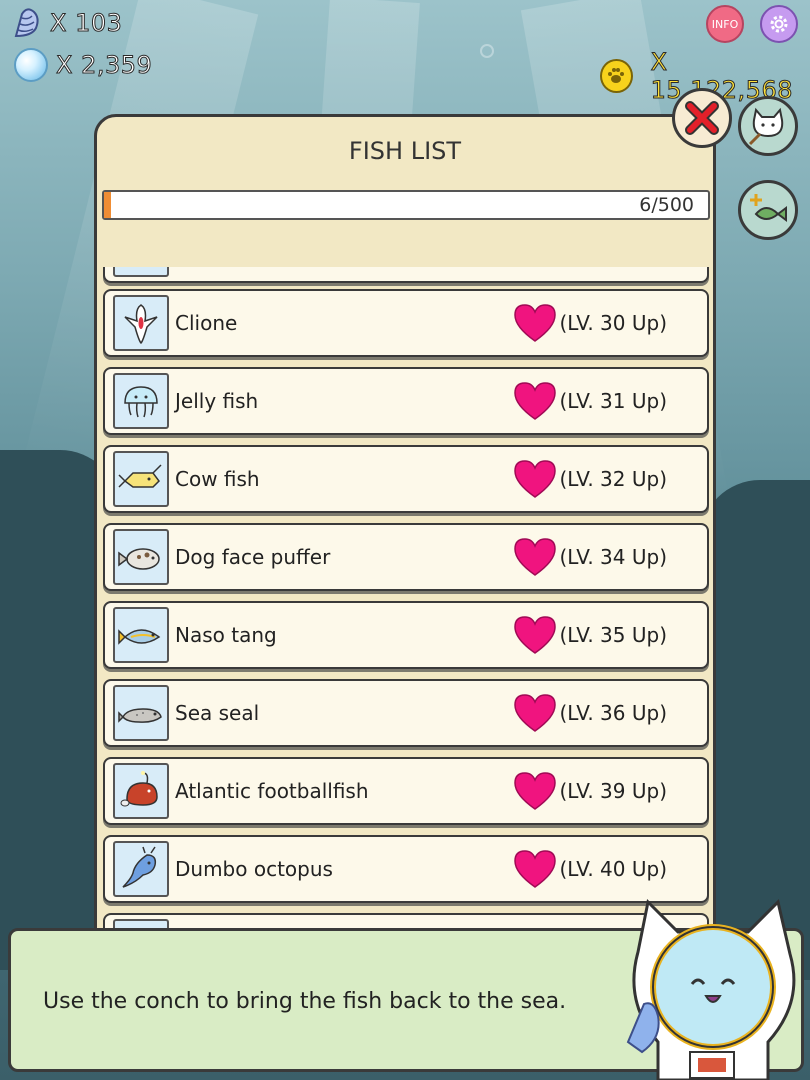 The image size is (810, 1080). What do you see at coordinates (406, 205) in the screenshot?
I see `collection-progress-bar: 6/500` at bounding box center [406, 205].